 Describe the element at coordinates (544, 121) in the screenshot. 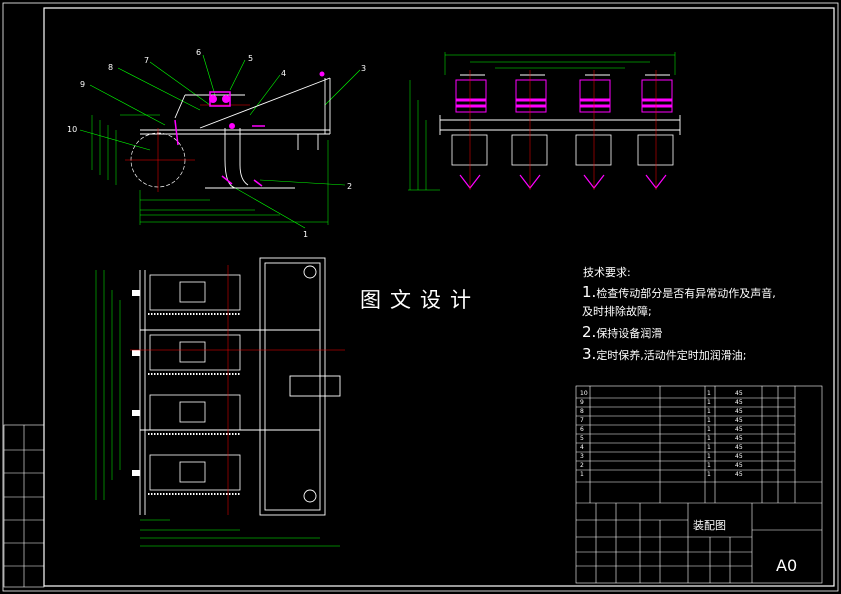

I see `rear-view` at that location.